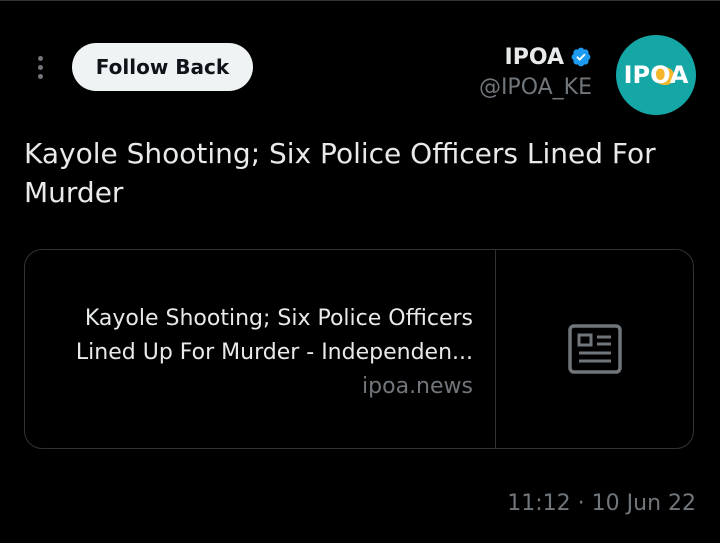 The width and height of the screenshot is (720, 543). What do you see at coordinates (40, 58) in the screenshot?
I see `more-vertical-icon` at bounding box center [40, 58].